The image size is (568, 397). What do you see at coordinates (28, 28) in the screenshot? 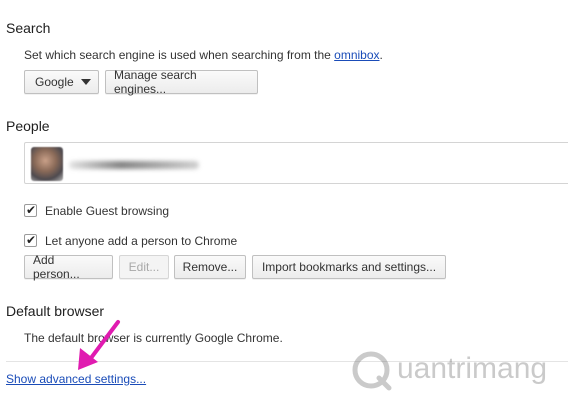
I see `search-section-title: Search` at bounding box center [28, 28].